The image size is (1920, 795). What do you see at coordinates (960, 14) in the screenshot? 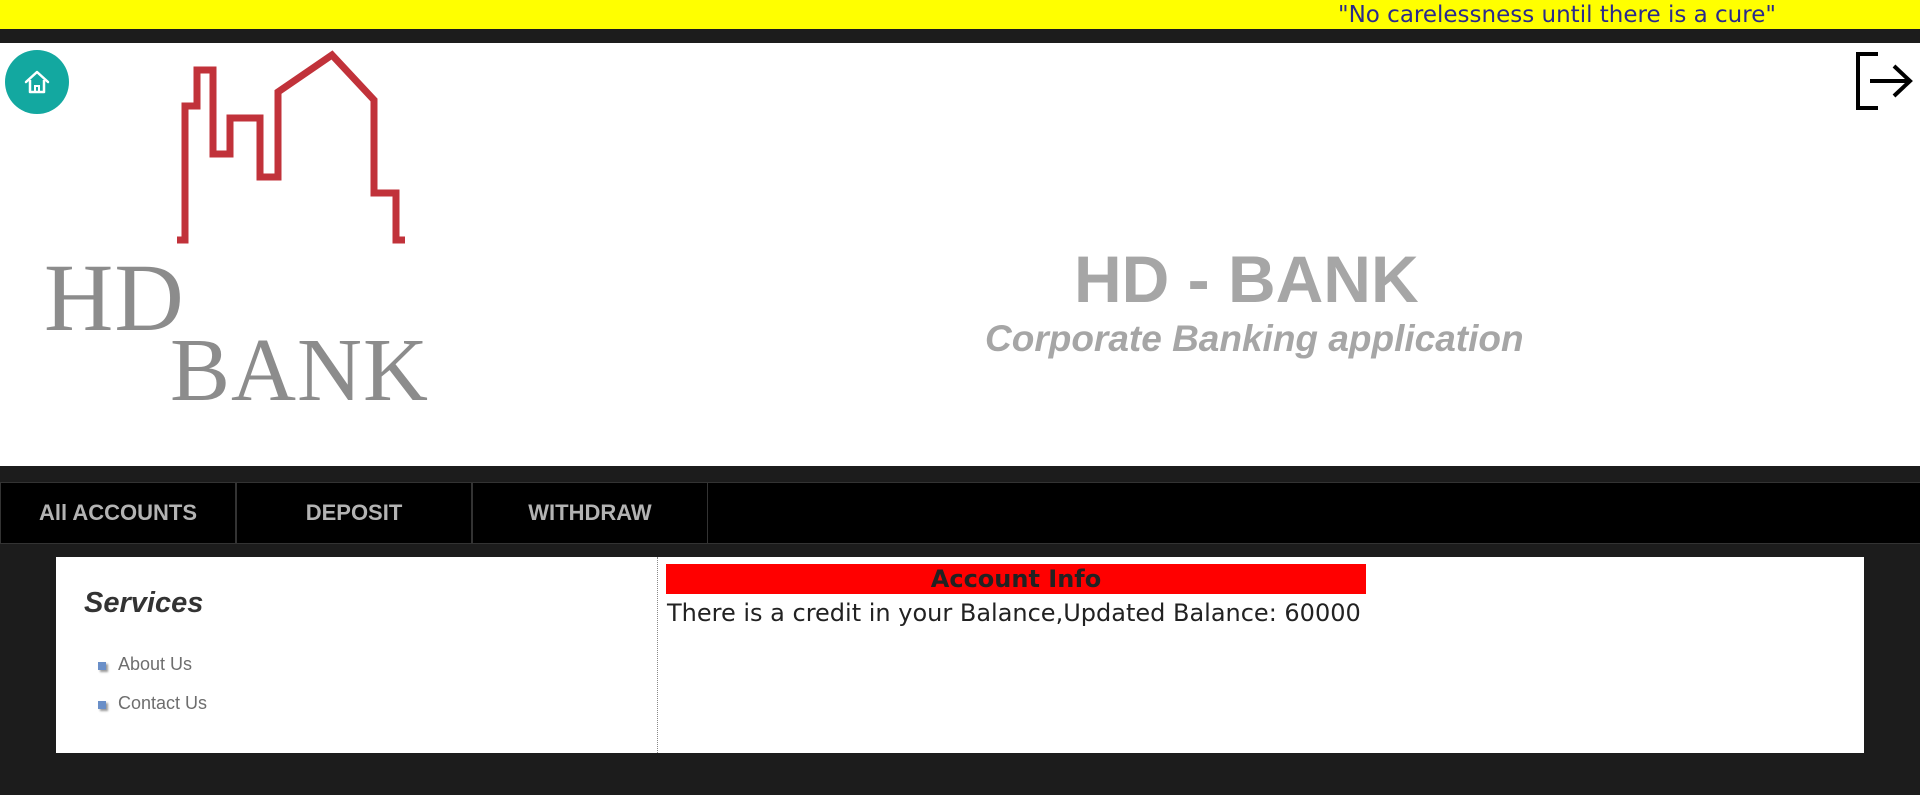
I see `slogan-banner: "No carelessness until there is a cure"` at bounding box center [960, 14].